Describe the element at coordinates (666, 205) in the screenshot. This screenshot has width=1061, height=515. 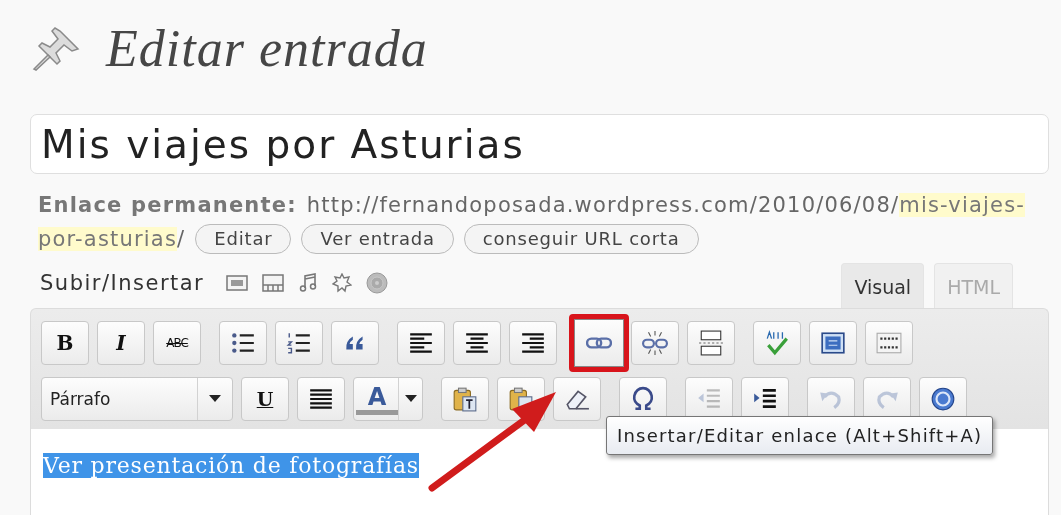
I see `permalink-url: http://fernandoposada.wordpress.com/2010/06/08/mis-viajes-` at that location.